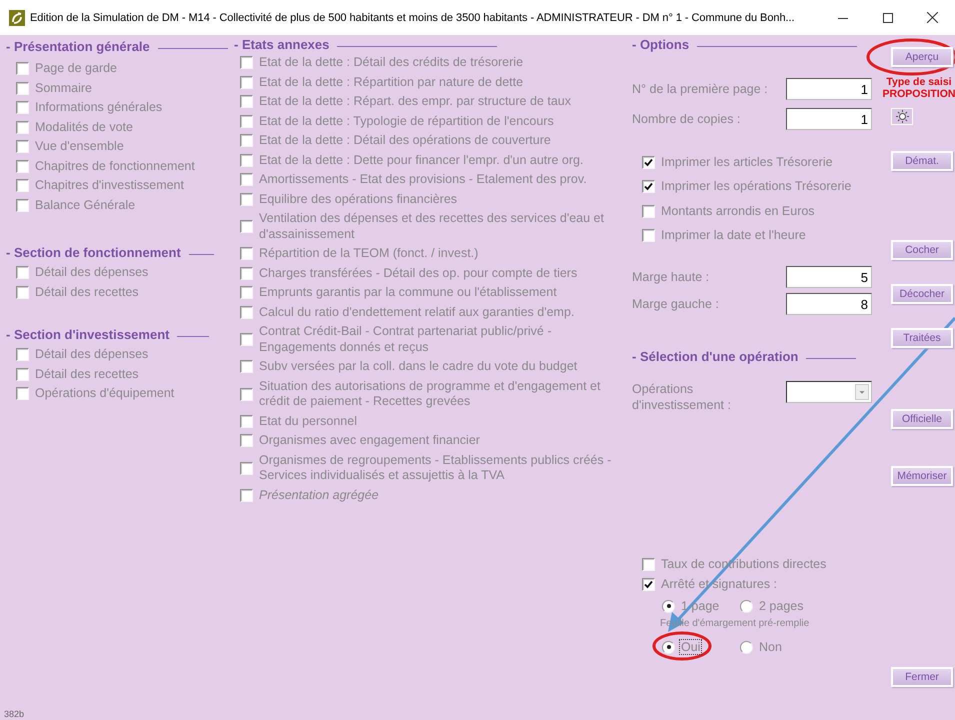 The width and height of the screenshot is (955, 720). I want to click on checkbox-label: Etat de la dette : Répart. des empr. par structure de taux, so click(415, 102).